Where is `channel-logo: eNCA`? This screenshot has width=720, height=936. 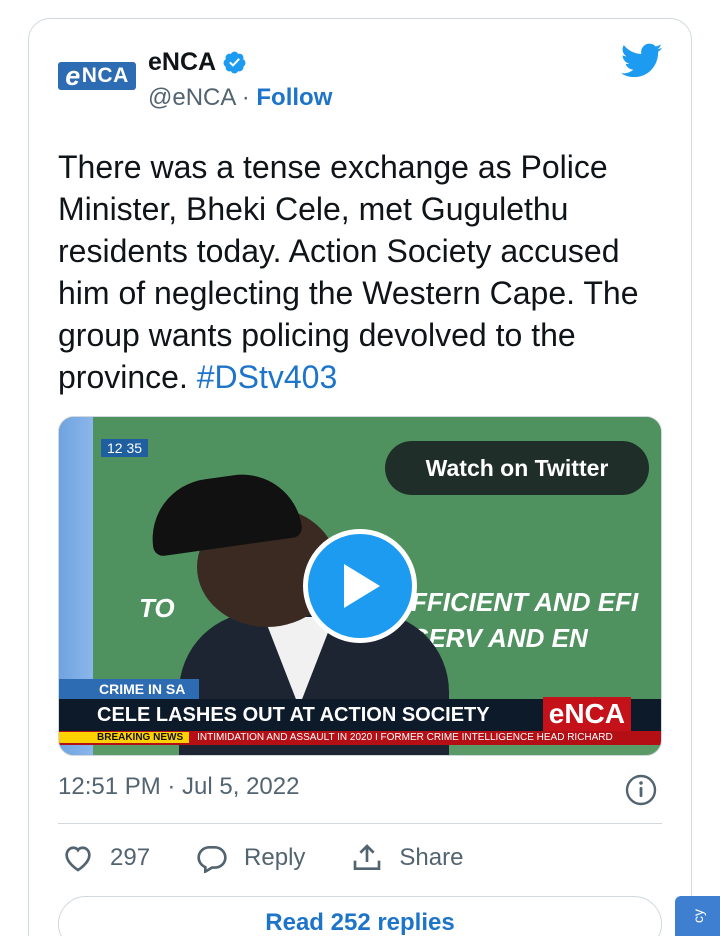 channel-logo: eNCA is located at coordinates (586, 714).